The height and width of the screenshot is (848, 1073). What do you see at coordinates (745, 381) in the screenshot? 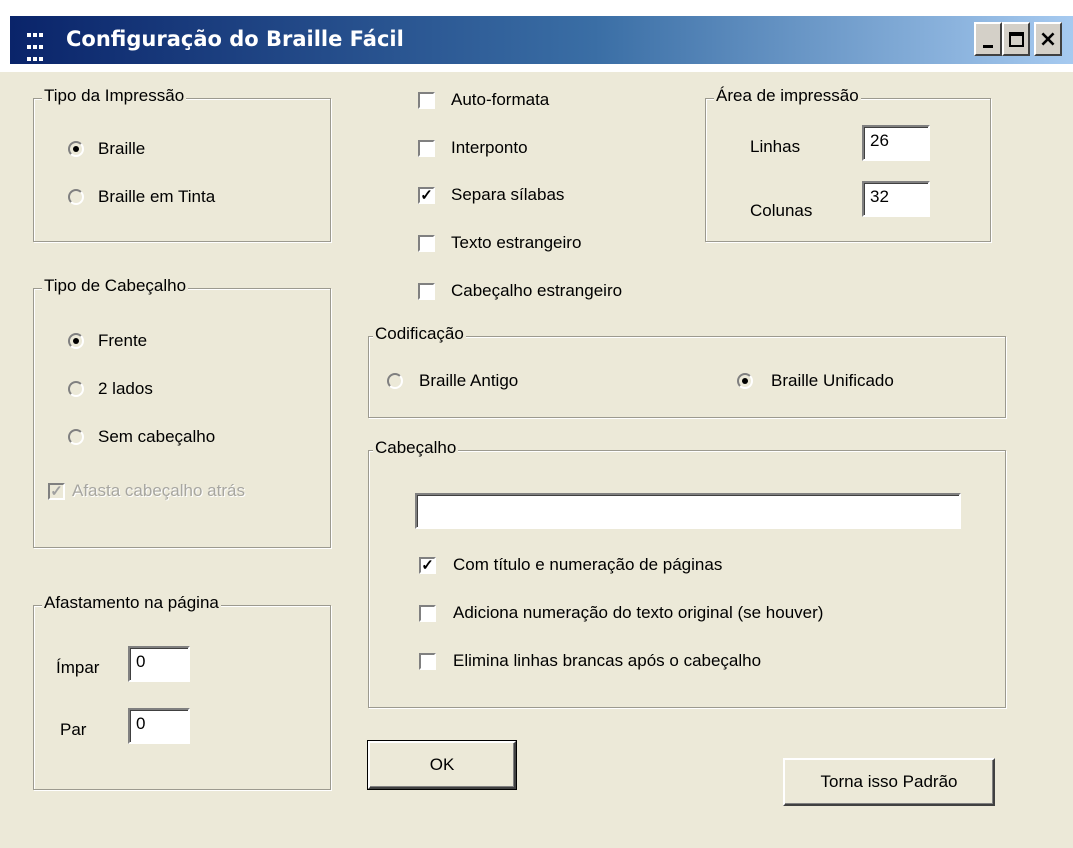
I see `radio-braille-unificado` at bounding box center [745, 381].